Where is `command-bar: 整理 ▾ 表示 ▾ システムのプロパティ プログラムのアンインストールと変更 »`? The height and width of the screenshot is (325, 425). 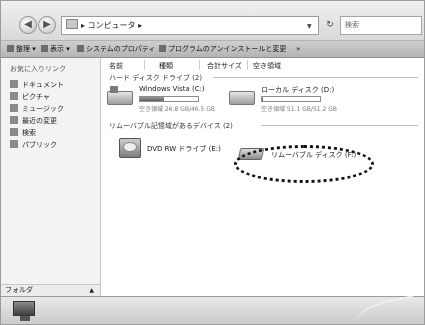
command-bar: 整理 ▾ 表示 ▾ システムのプロパティ プログラムのアンインストールと変更 » is located at coordinates (212, 49).